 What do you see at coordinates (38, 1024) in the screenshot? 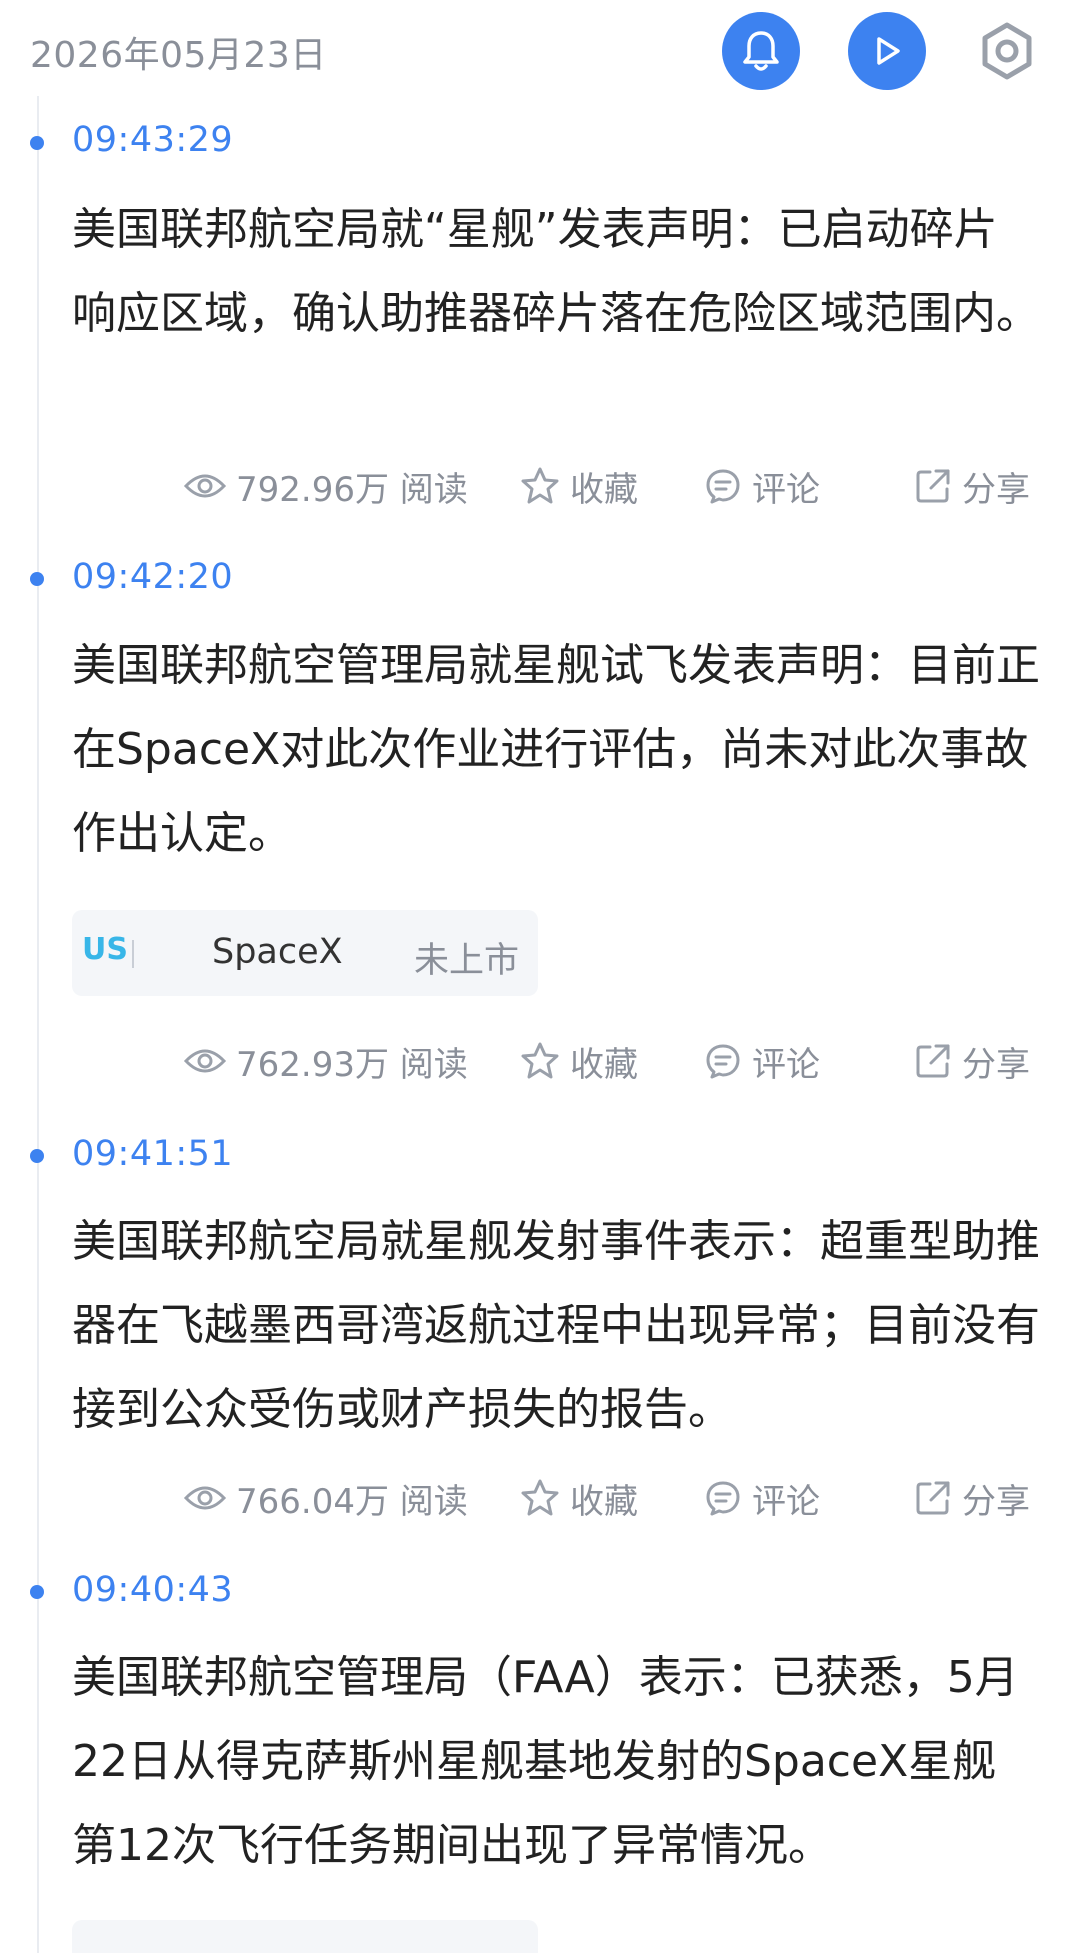
I see `timeline-line` at bounding box center [38, 1024].